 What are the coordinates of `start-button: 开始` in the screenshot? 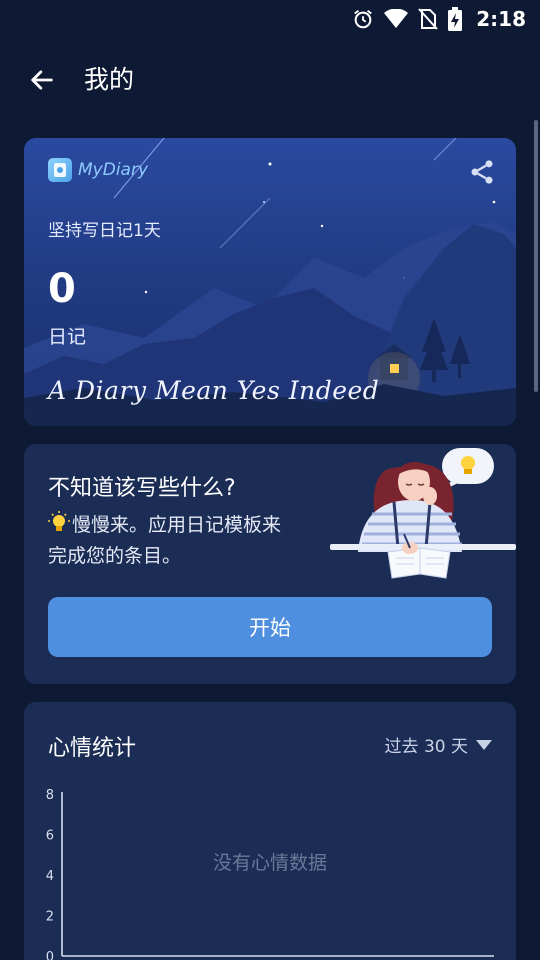 It's located at (270, 627).